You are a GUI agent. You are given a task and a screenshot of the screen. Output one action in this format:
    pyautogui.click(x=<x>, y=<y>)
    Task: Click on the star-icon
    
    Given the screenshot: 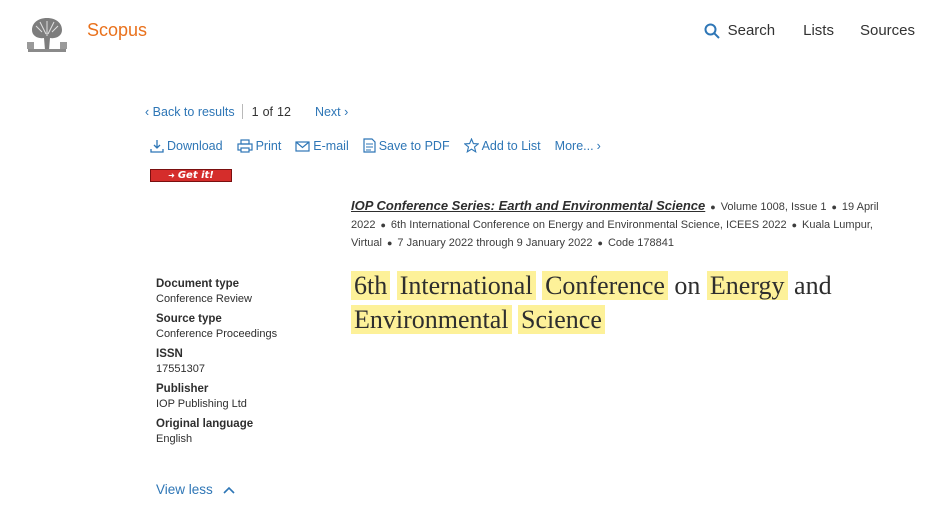 What is the action you would take?
    pyautogui.click(x=471, y=145)
    